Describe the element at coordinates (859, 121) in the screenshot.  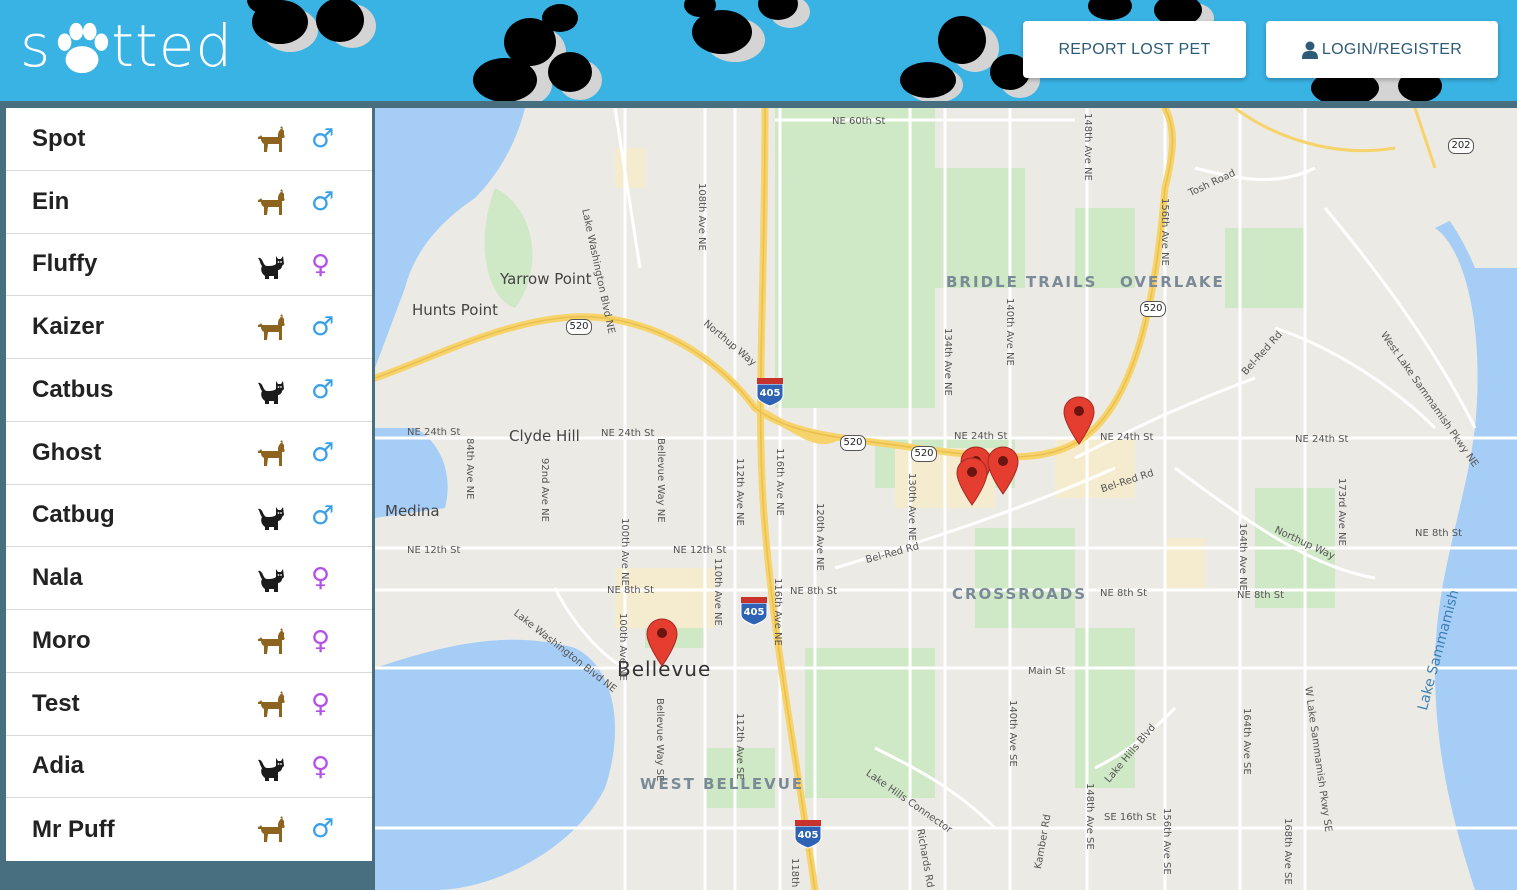
I see `street-label: NE 60th St` at that location.